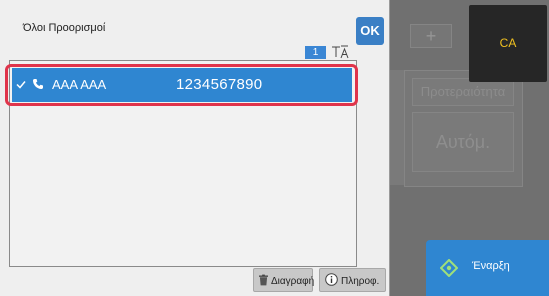  What do you see at coordinates (370, 31) in the screenshot?
I see `ok-button: OK` at bounding box center [370, 31].